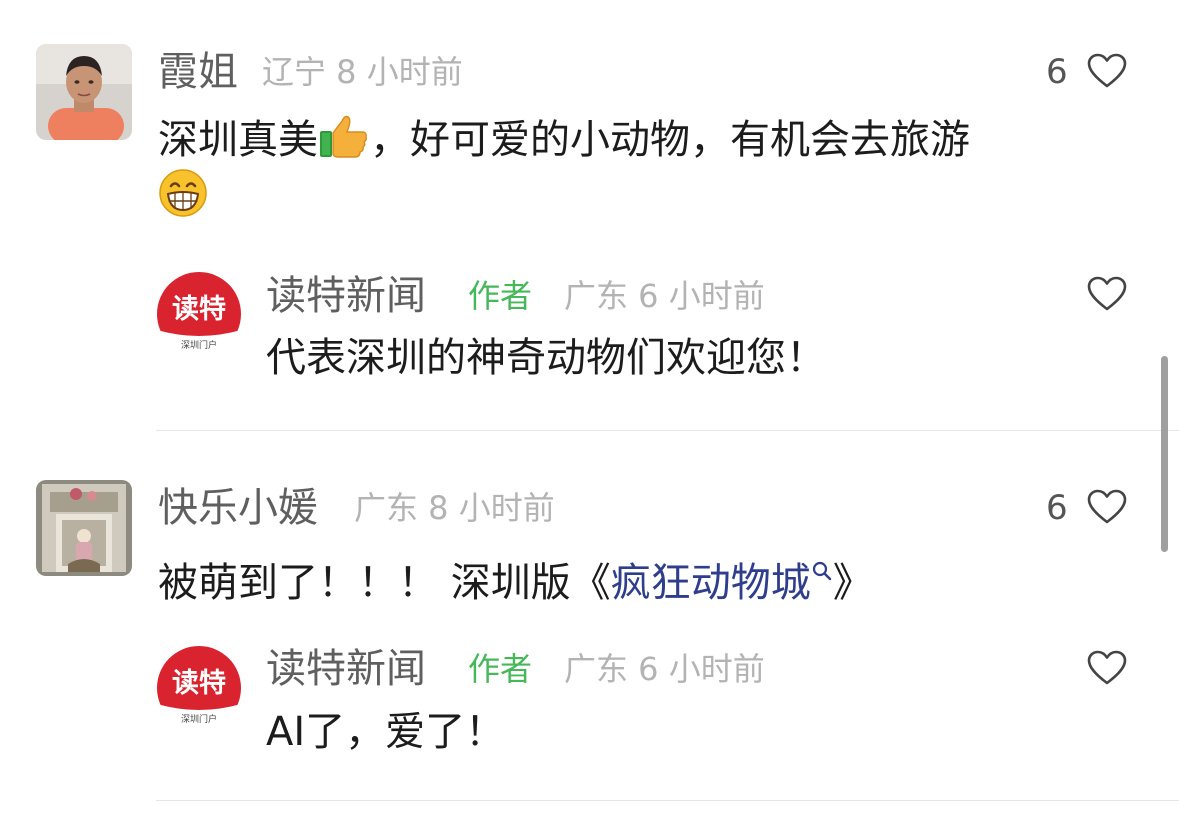  What do you see at coordinates (183, 193) in the screenshot?
I see `grinning-face-icon` at bounding box center [183, 193].